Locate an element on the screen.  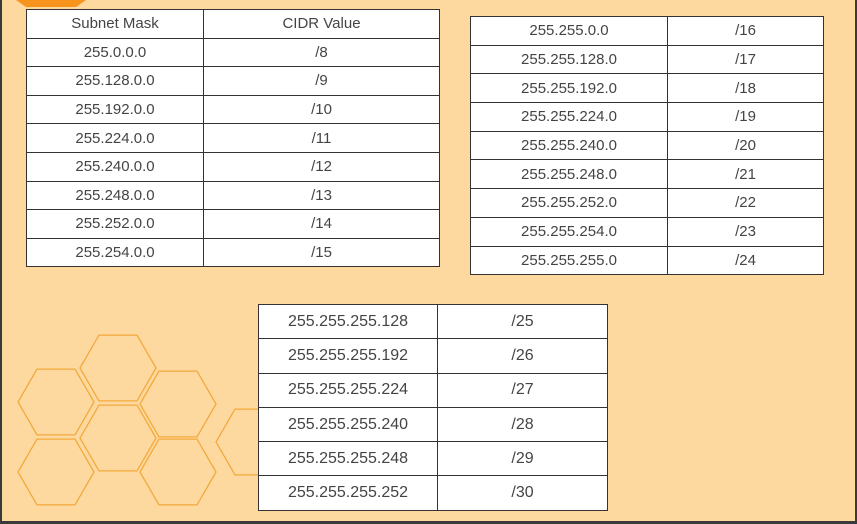
table-row: 255.255.255.128/25 is located at coordinates (433, 321).